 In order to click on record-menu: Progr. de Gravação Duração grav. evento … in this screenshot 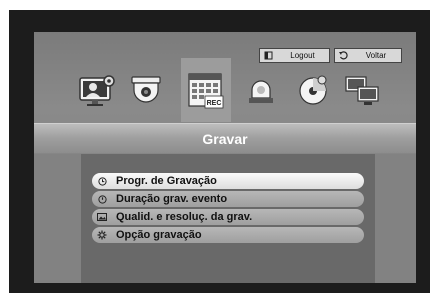, I will do `click(228, 209)`.